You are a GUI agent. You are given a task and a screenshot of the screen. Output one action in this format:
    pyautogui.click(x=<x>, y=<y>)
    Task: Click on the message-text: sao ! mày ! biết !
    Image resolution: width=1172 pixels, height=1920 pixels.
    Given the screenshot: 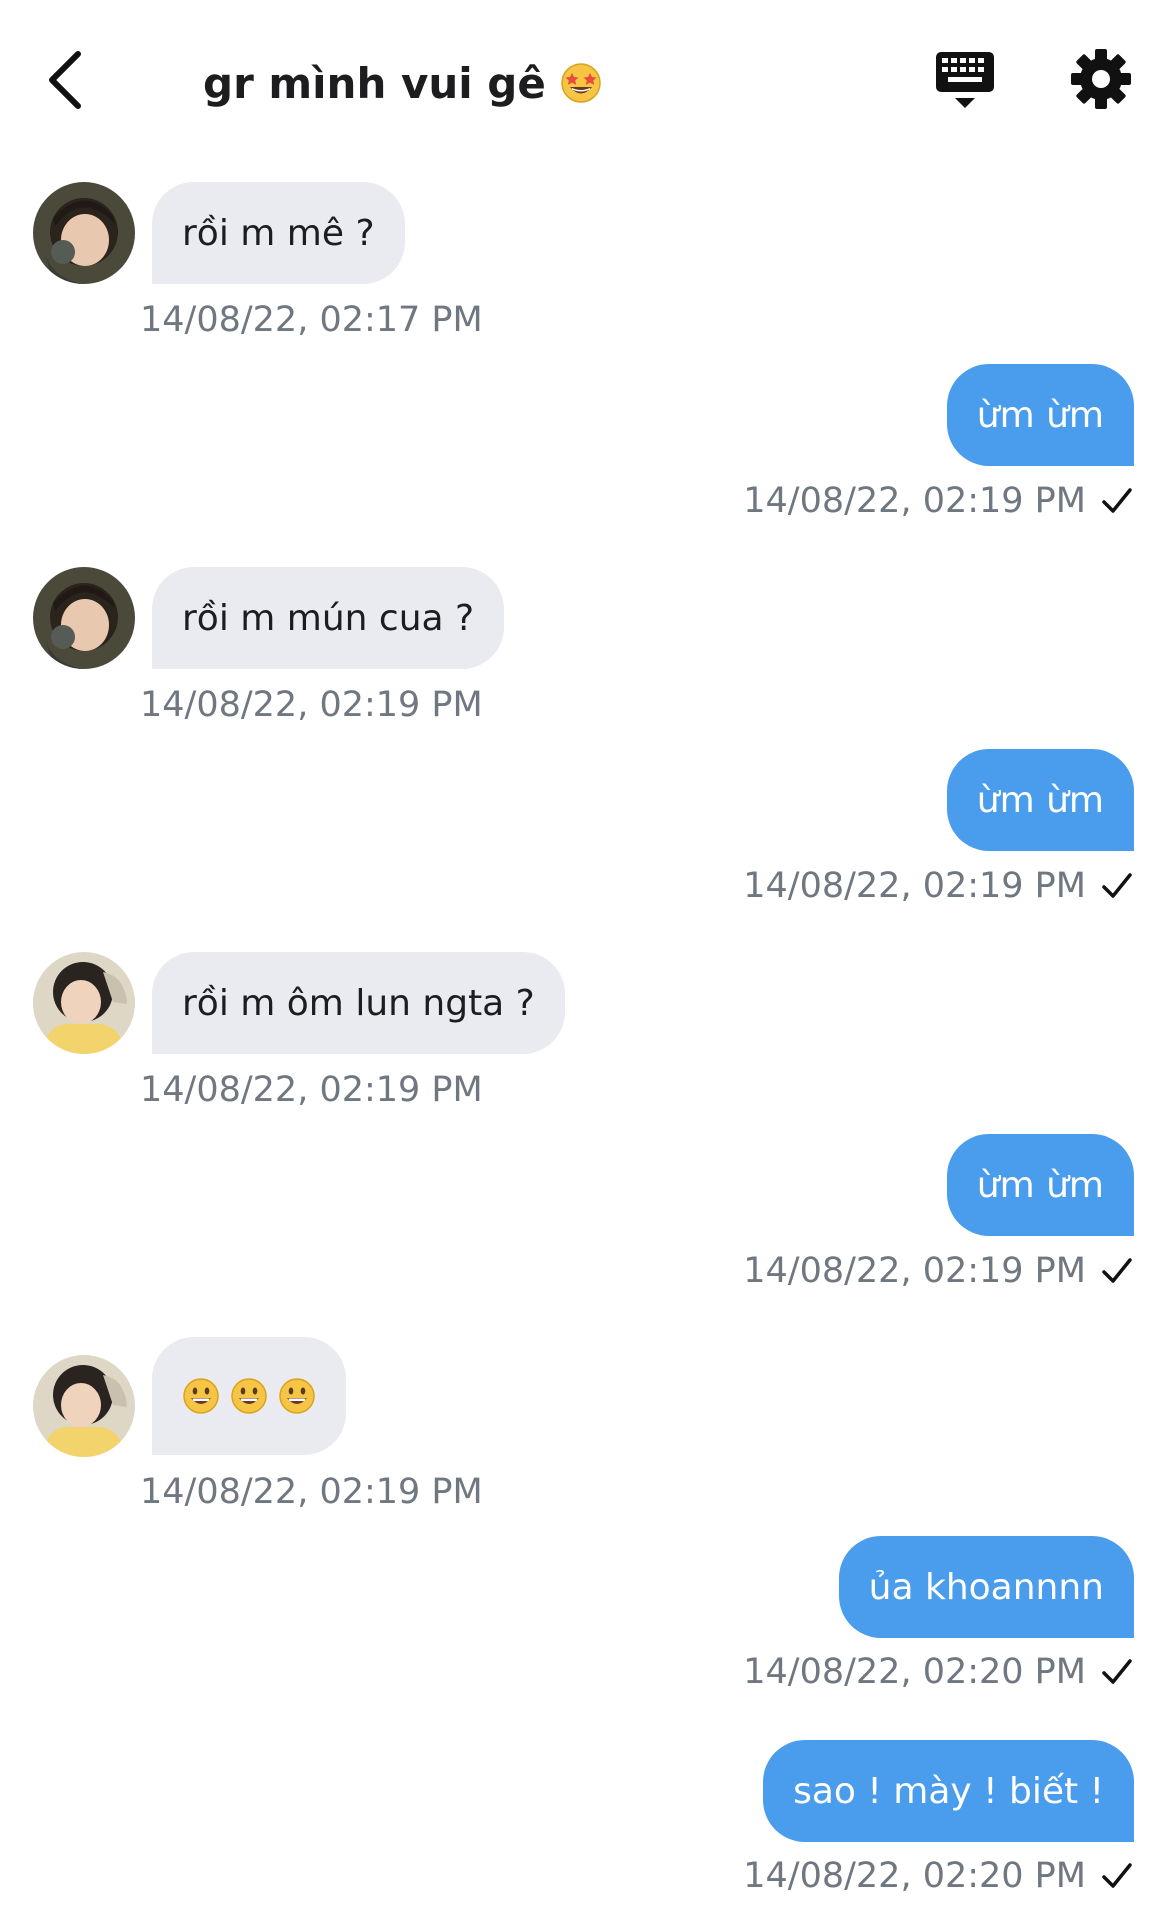 What is the action you would take?
    pyautogui.click(x=948, y=1791)
    